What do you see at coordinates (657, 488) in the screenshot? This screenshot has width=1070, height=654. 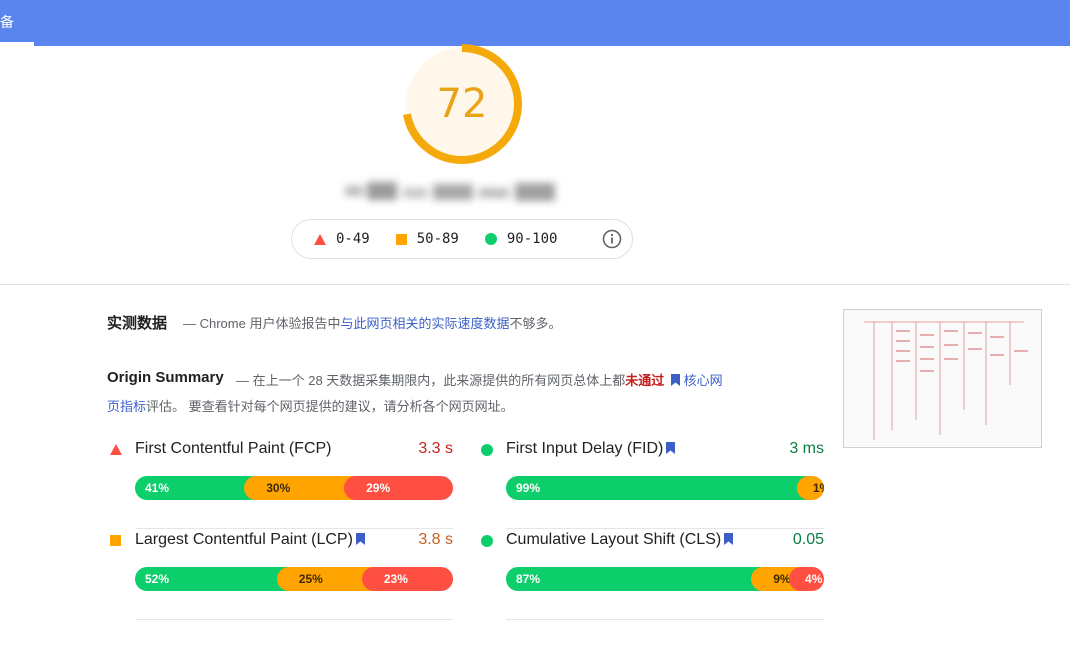 I see `distribution-good: 99%` at bounding box center [657, 488].